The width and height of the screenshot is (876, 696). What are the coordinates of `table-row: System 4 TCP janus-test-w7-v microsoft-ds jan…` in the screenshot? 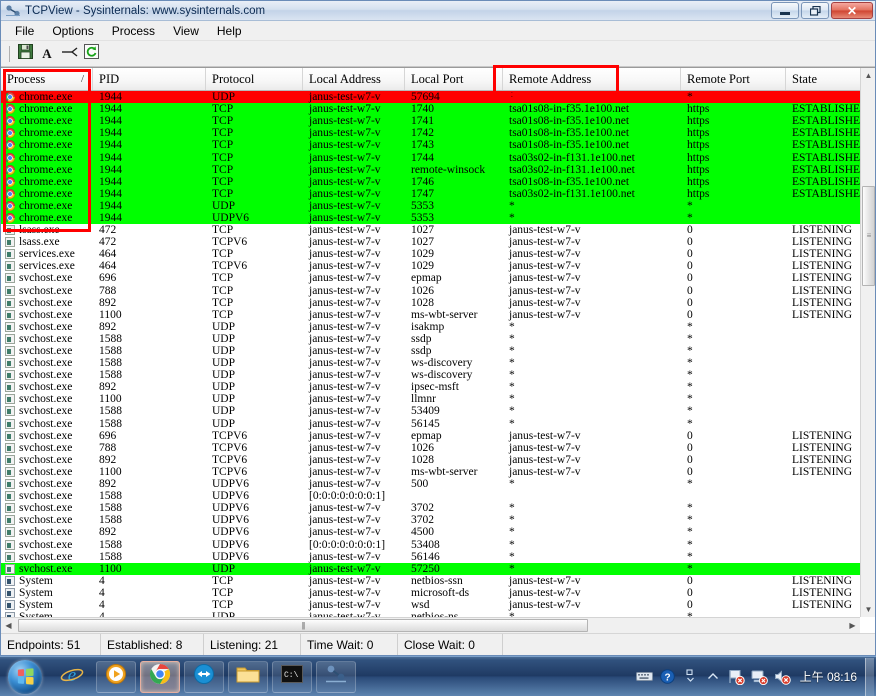 It's located at (430, 592).